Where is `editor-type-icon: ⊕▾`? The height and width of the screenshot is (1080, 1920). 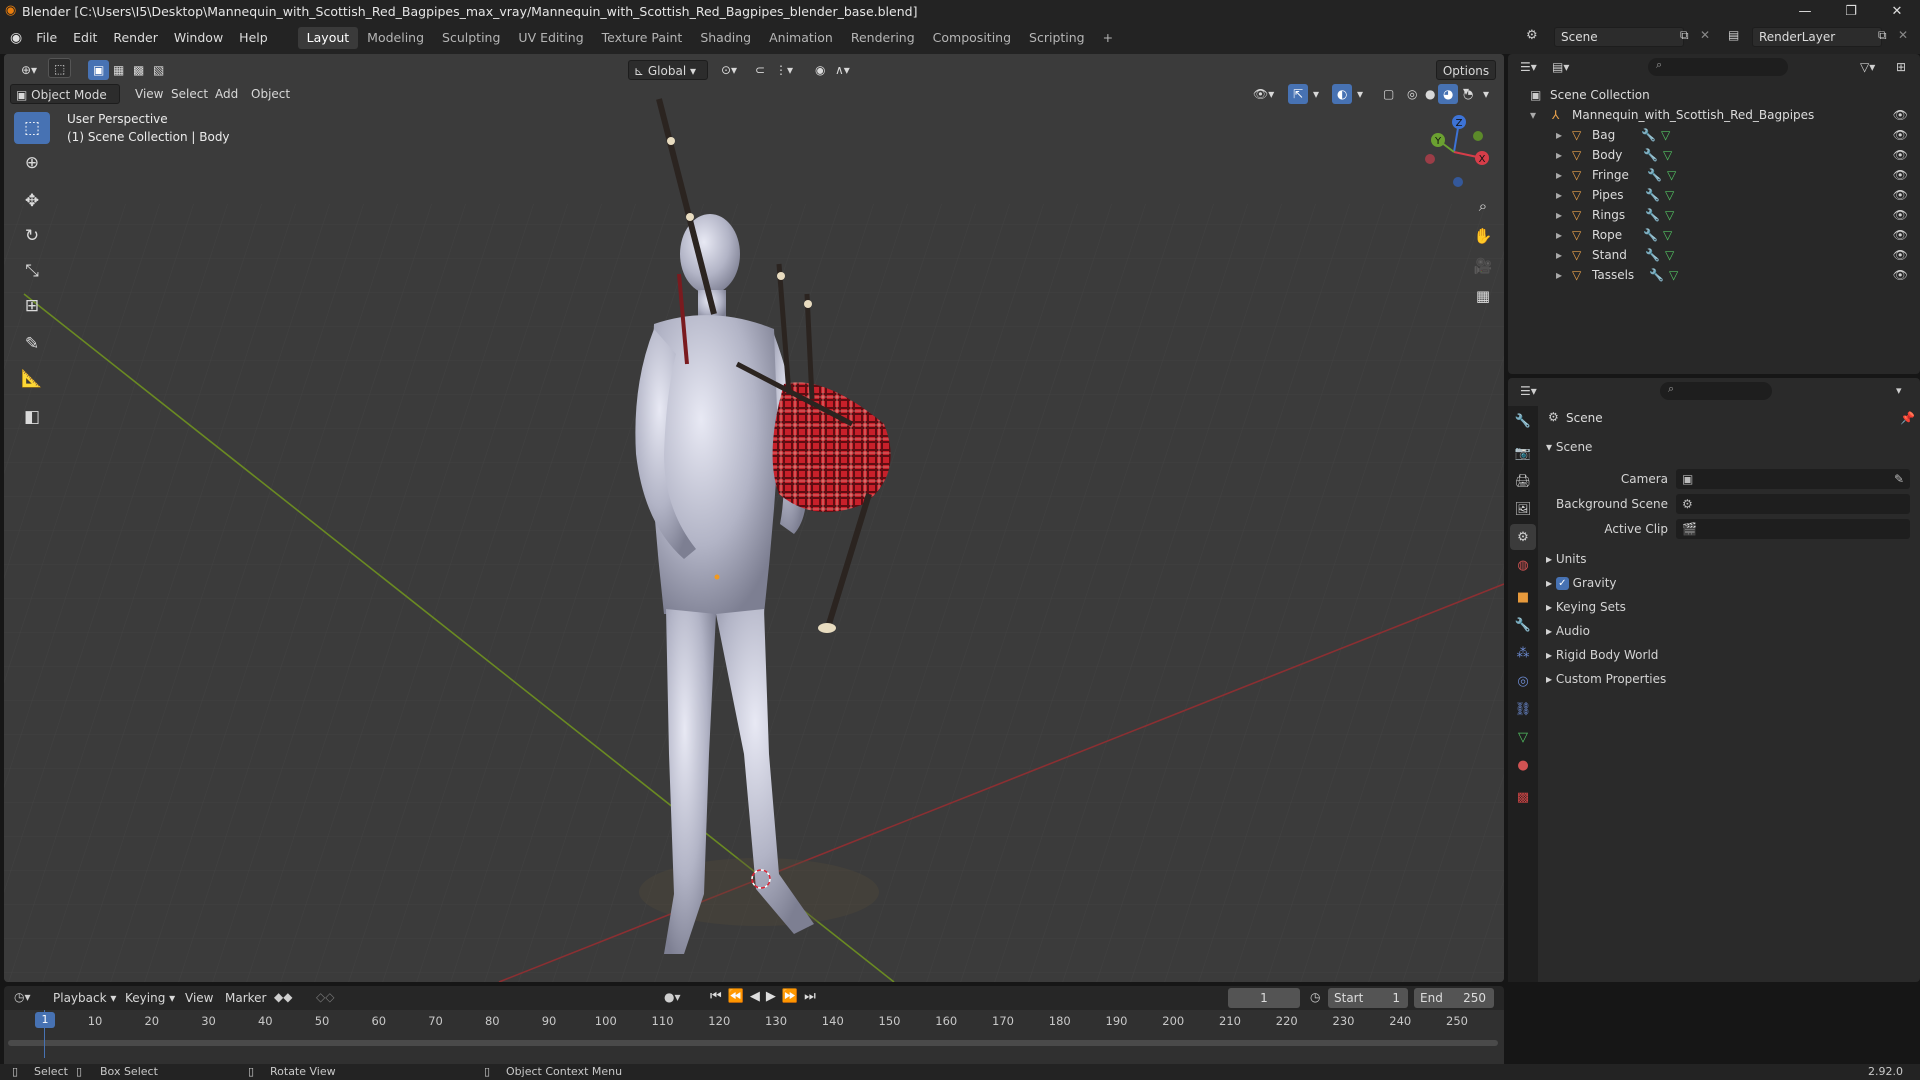 editor-type-icon: ⊕▾ is located at coordinates (29, 70).